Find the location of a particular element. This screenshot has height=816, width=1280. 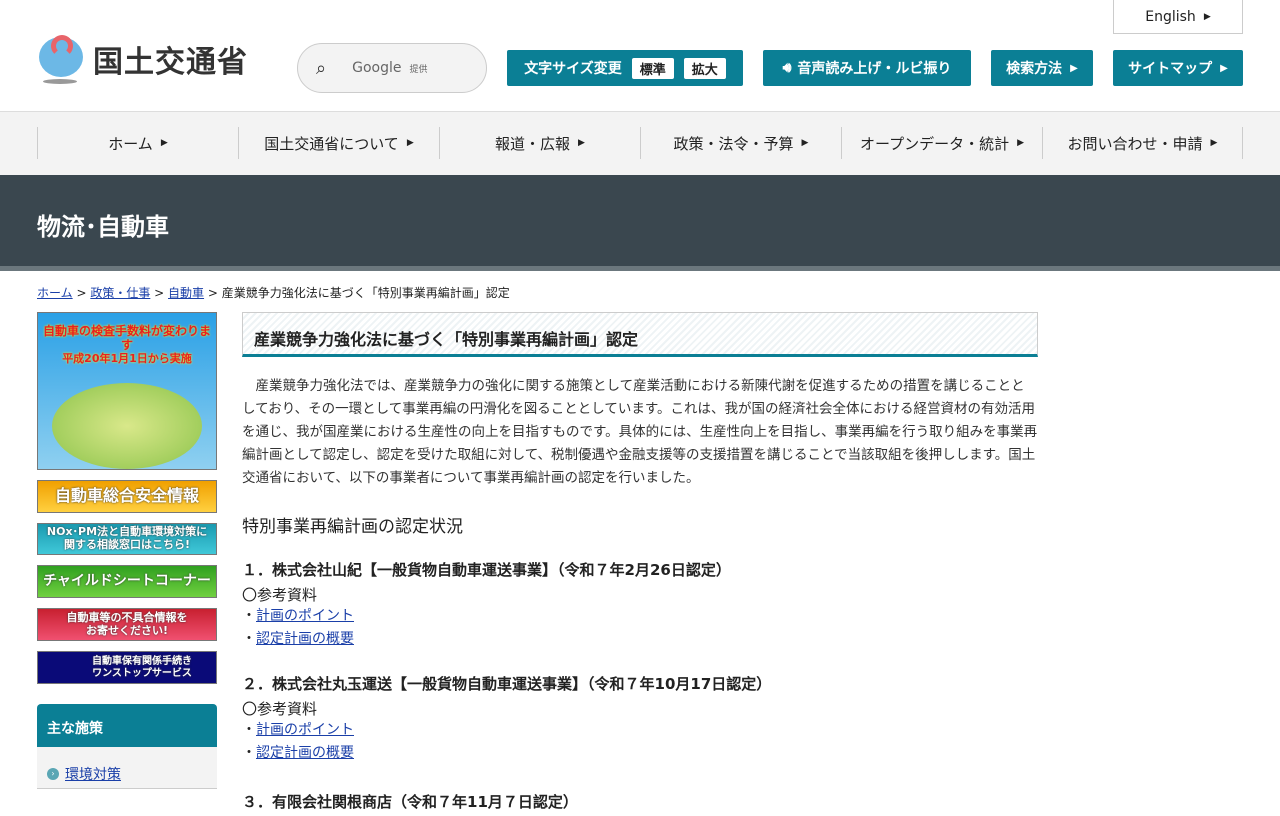

nav-label: 政策・法令・予算 is located at coordinates (733, 143).